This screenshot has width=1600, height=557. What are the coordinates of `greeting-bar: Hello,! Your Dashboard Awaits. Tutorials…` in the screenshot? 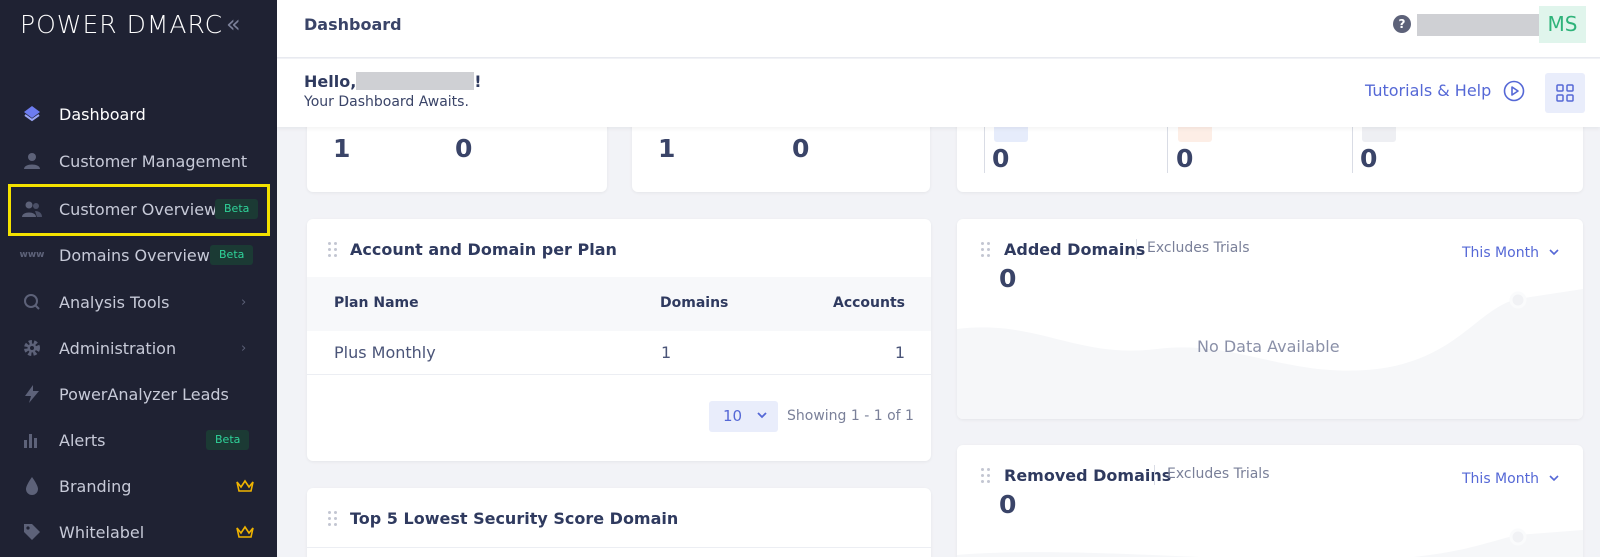 It's located at (938, 93).